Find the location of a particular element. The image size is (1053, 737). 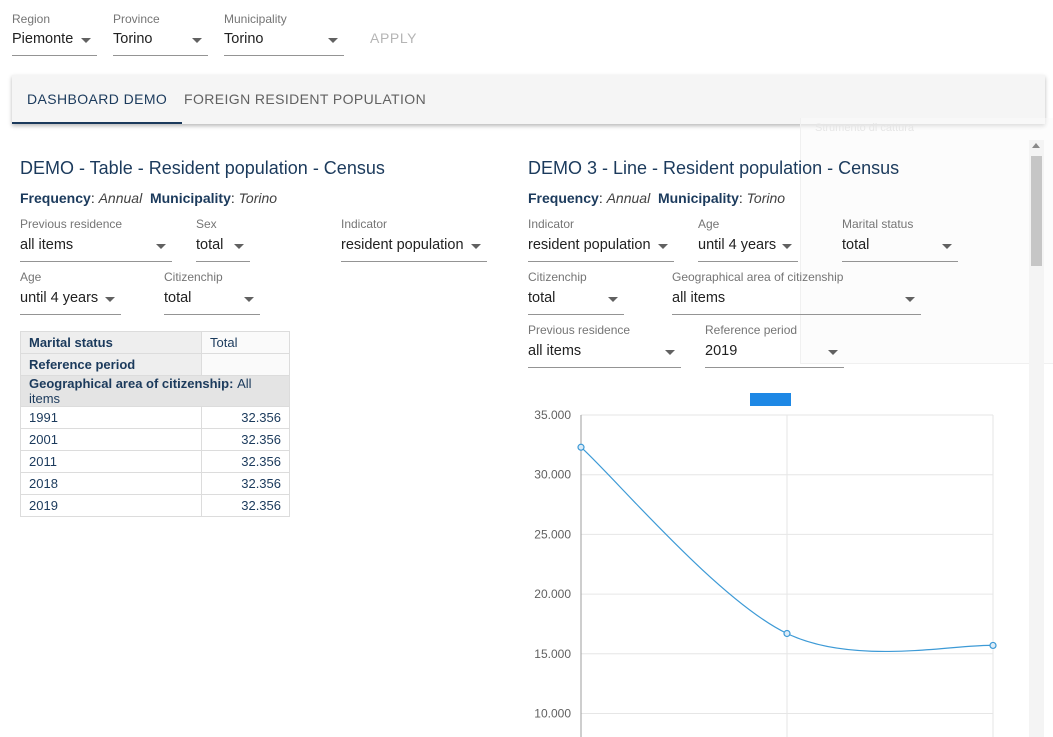

marital-status-value: Total is located at coordinates (245, 342).